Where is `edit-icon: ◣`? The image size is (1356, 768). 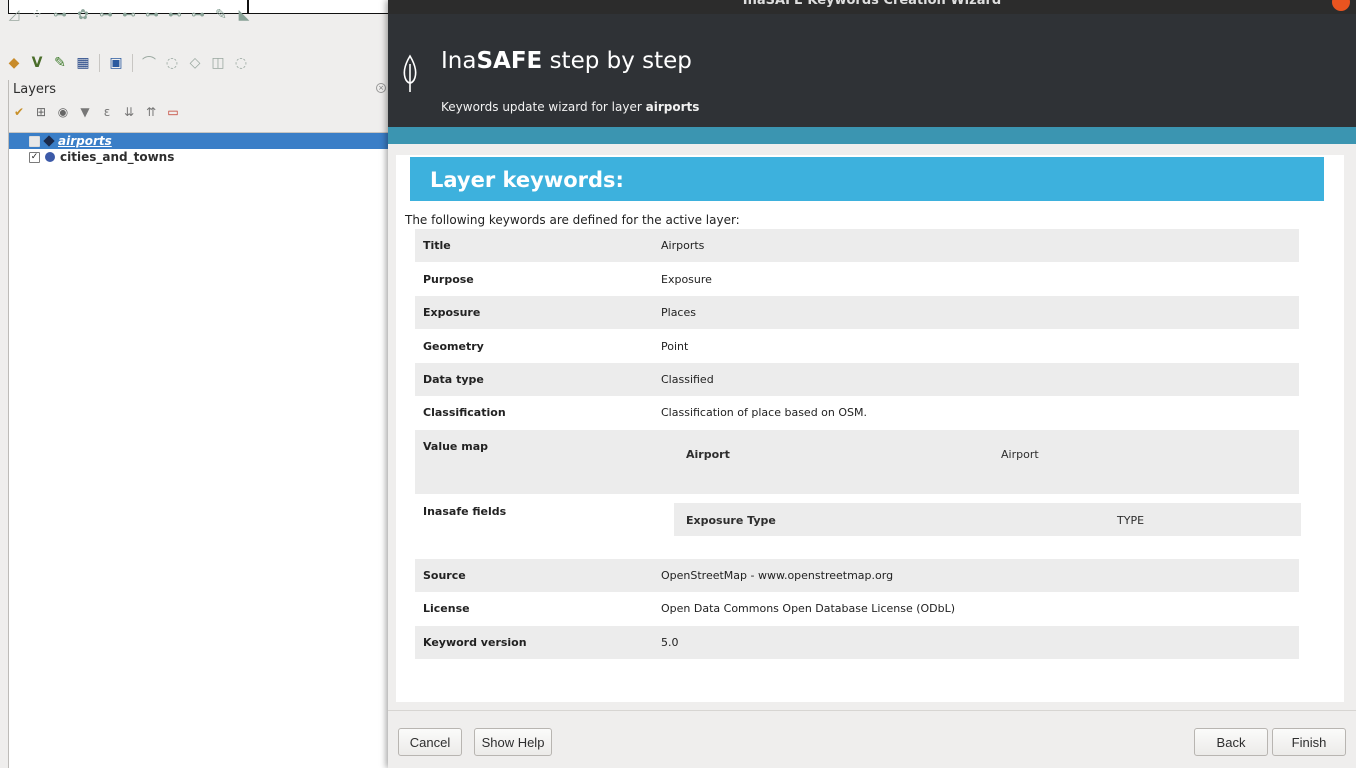
edit-icon: ◣ is located at coordinates (244, 15).